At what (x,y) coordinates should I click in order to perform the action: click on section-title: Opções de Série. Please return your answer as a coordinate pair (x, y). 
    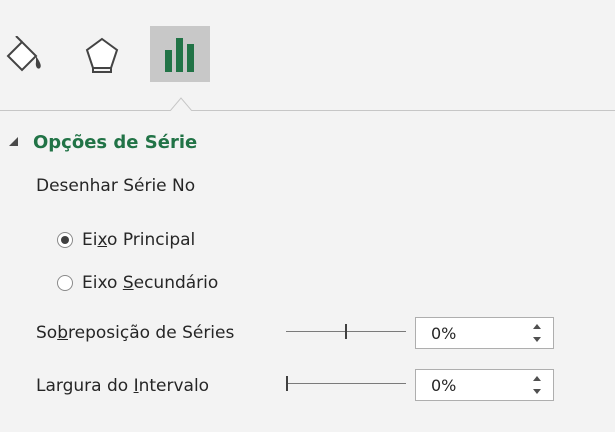
    Looking at the image, I should click on (115, 142).